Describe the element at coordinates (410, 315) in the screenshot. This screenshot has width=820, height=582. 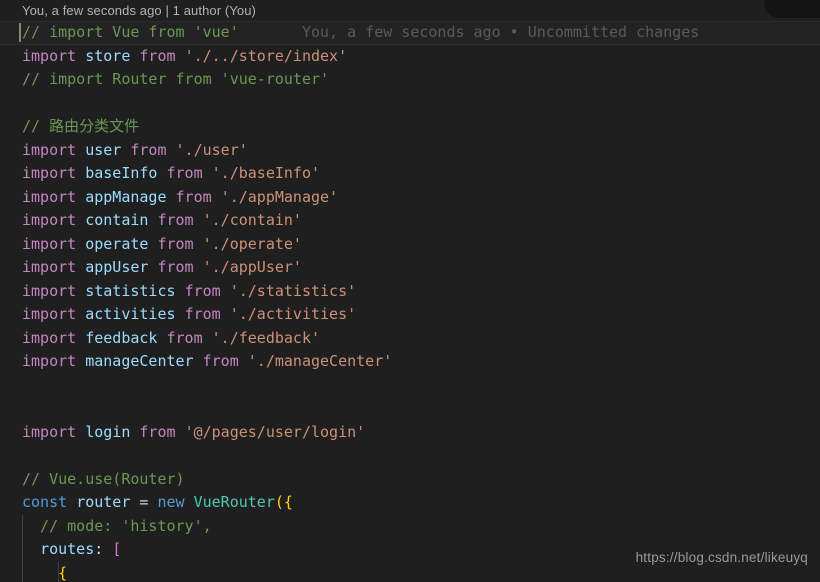
I see `code-line: import activities from './activities'` at that location.